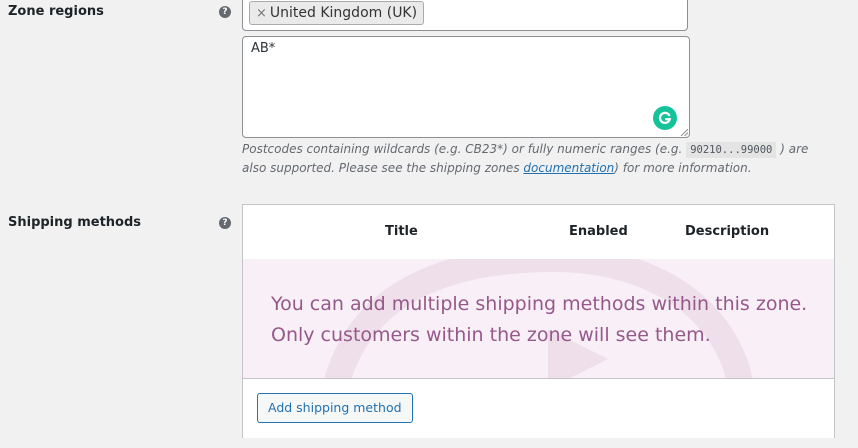 This screenshot has width=858, height=448. I want to click on column-title: Title, so click(401, 231).